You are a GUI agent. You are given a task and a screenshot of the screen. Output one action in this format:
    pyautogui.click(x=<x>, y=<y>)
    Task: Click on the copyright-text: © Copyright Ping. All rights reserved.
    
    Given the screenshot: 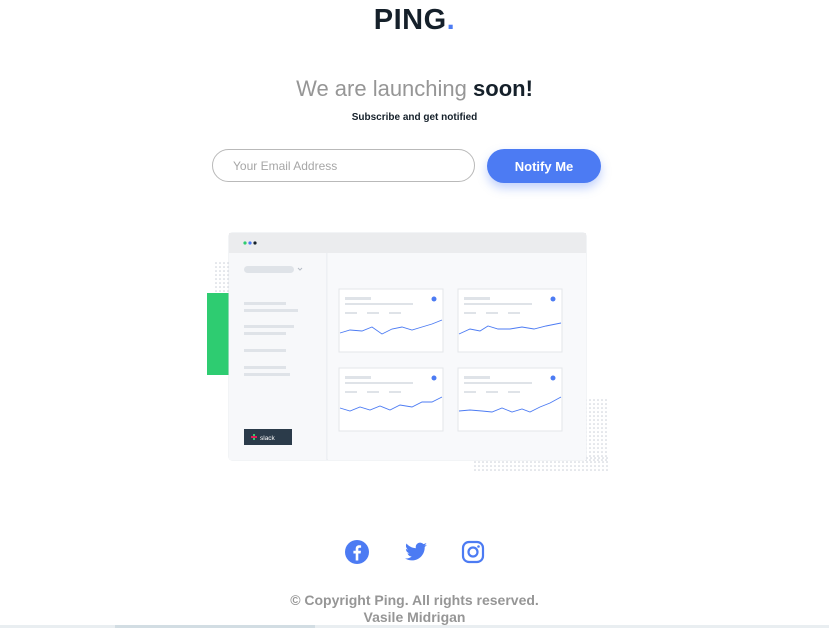 What is the action you would take?
    pyautogui.click(x=414, y=600)
    